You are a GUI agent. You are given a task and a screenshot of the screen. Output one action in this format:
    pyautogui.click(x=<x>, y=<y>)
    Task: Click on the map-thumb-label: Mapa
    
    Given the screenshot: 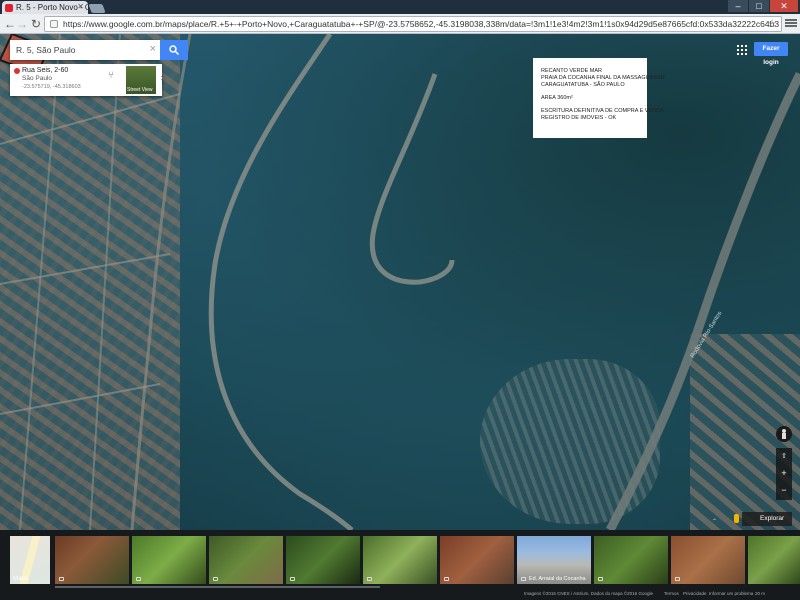 What is the action you would take?
    pyautogui.click(x=21, y=579)
    